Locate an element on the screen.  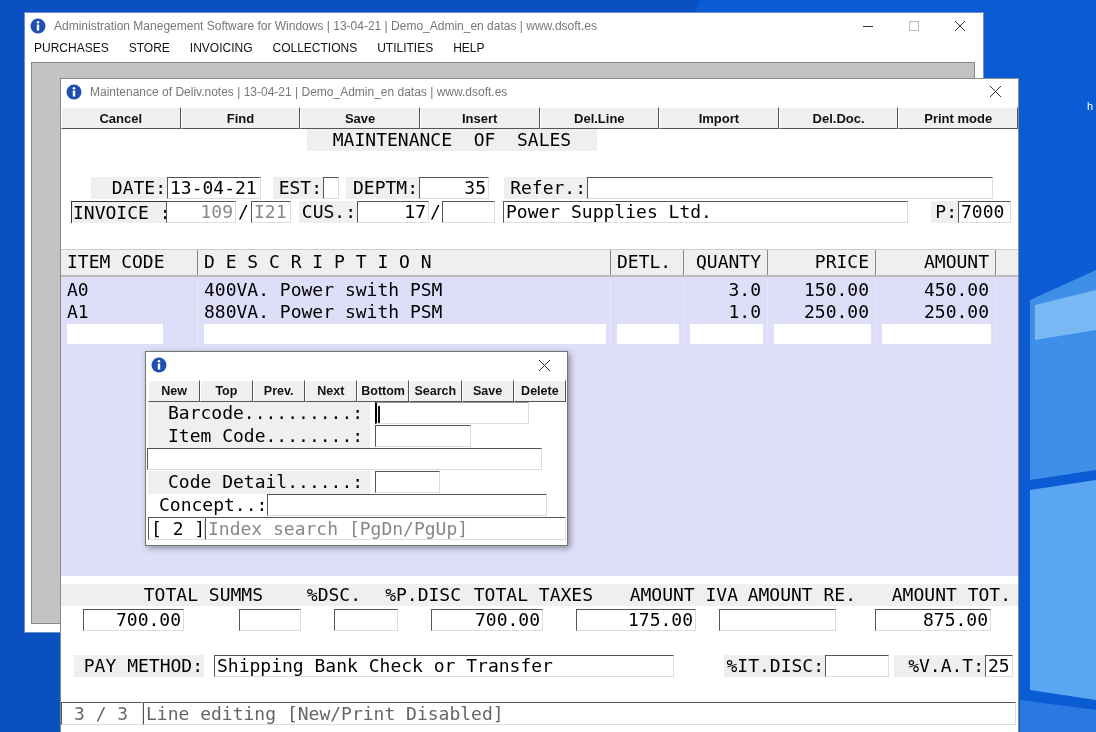
form-heading: MAINTENANCE OF SALES is located at coordinates (452, 140).